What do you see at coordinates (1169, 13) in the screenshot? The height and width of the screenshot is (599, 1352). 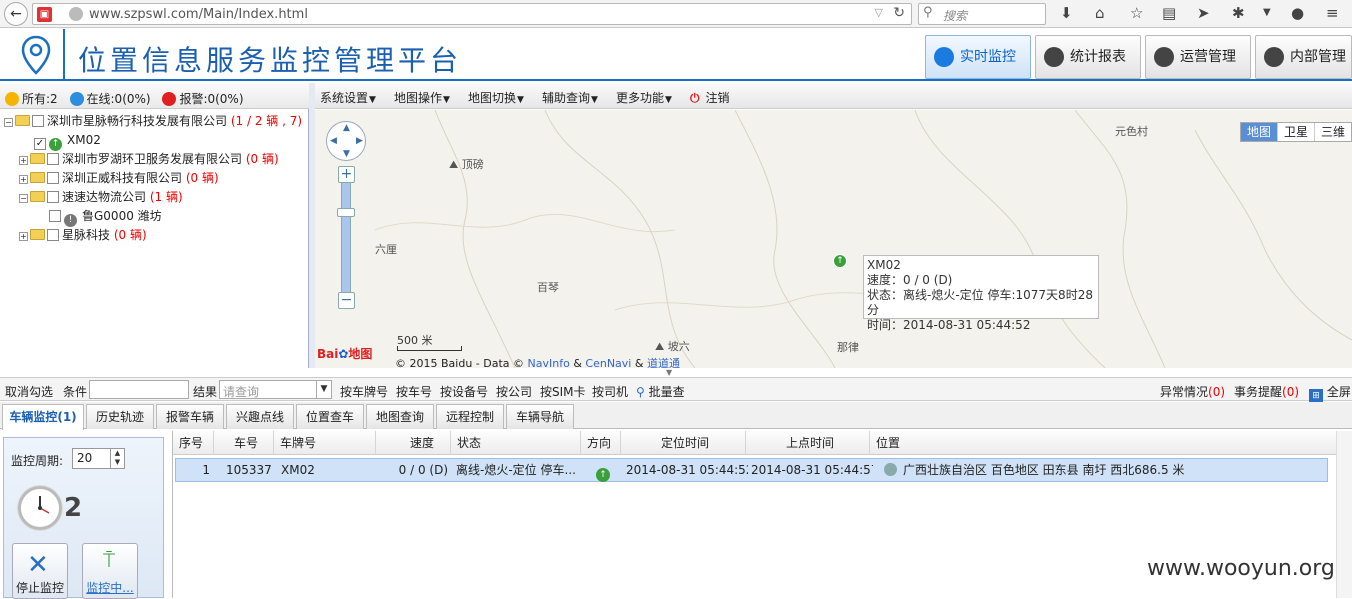 I see `library-icon: ▤` at bounding box center [1169, 13].